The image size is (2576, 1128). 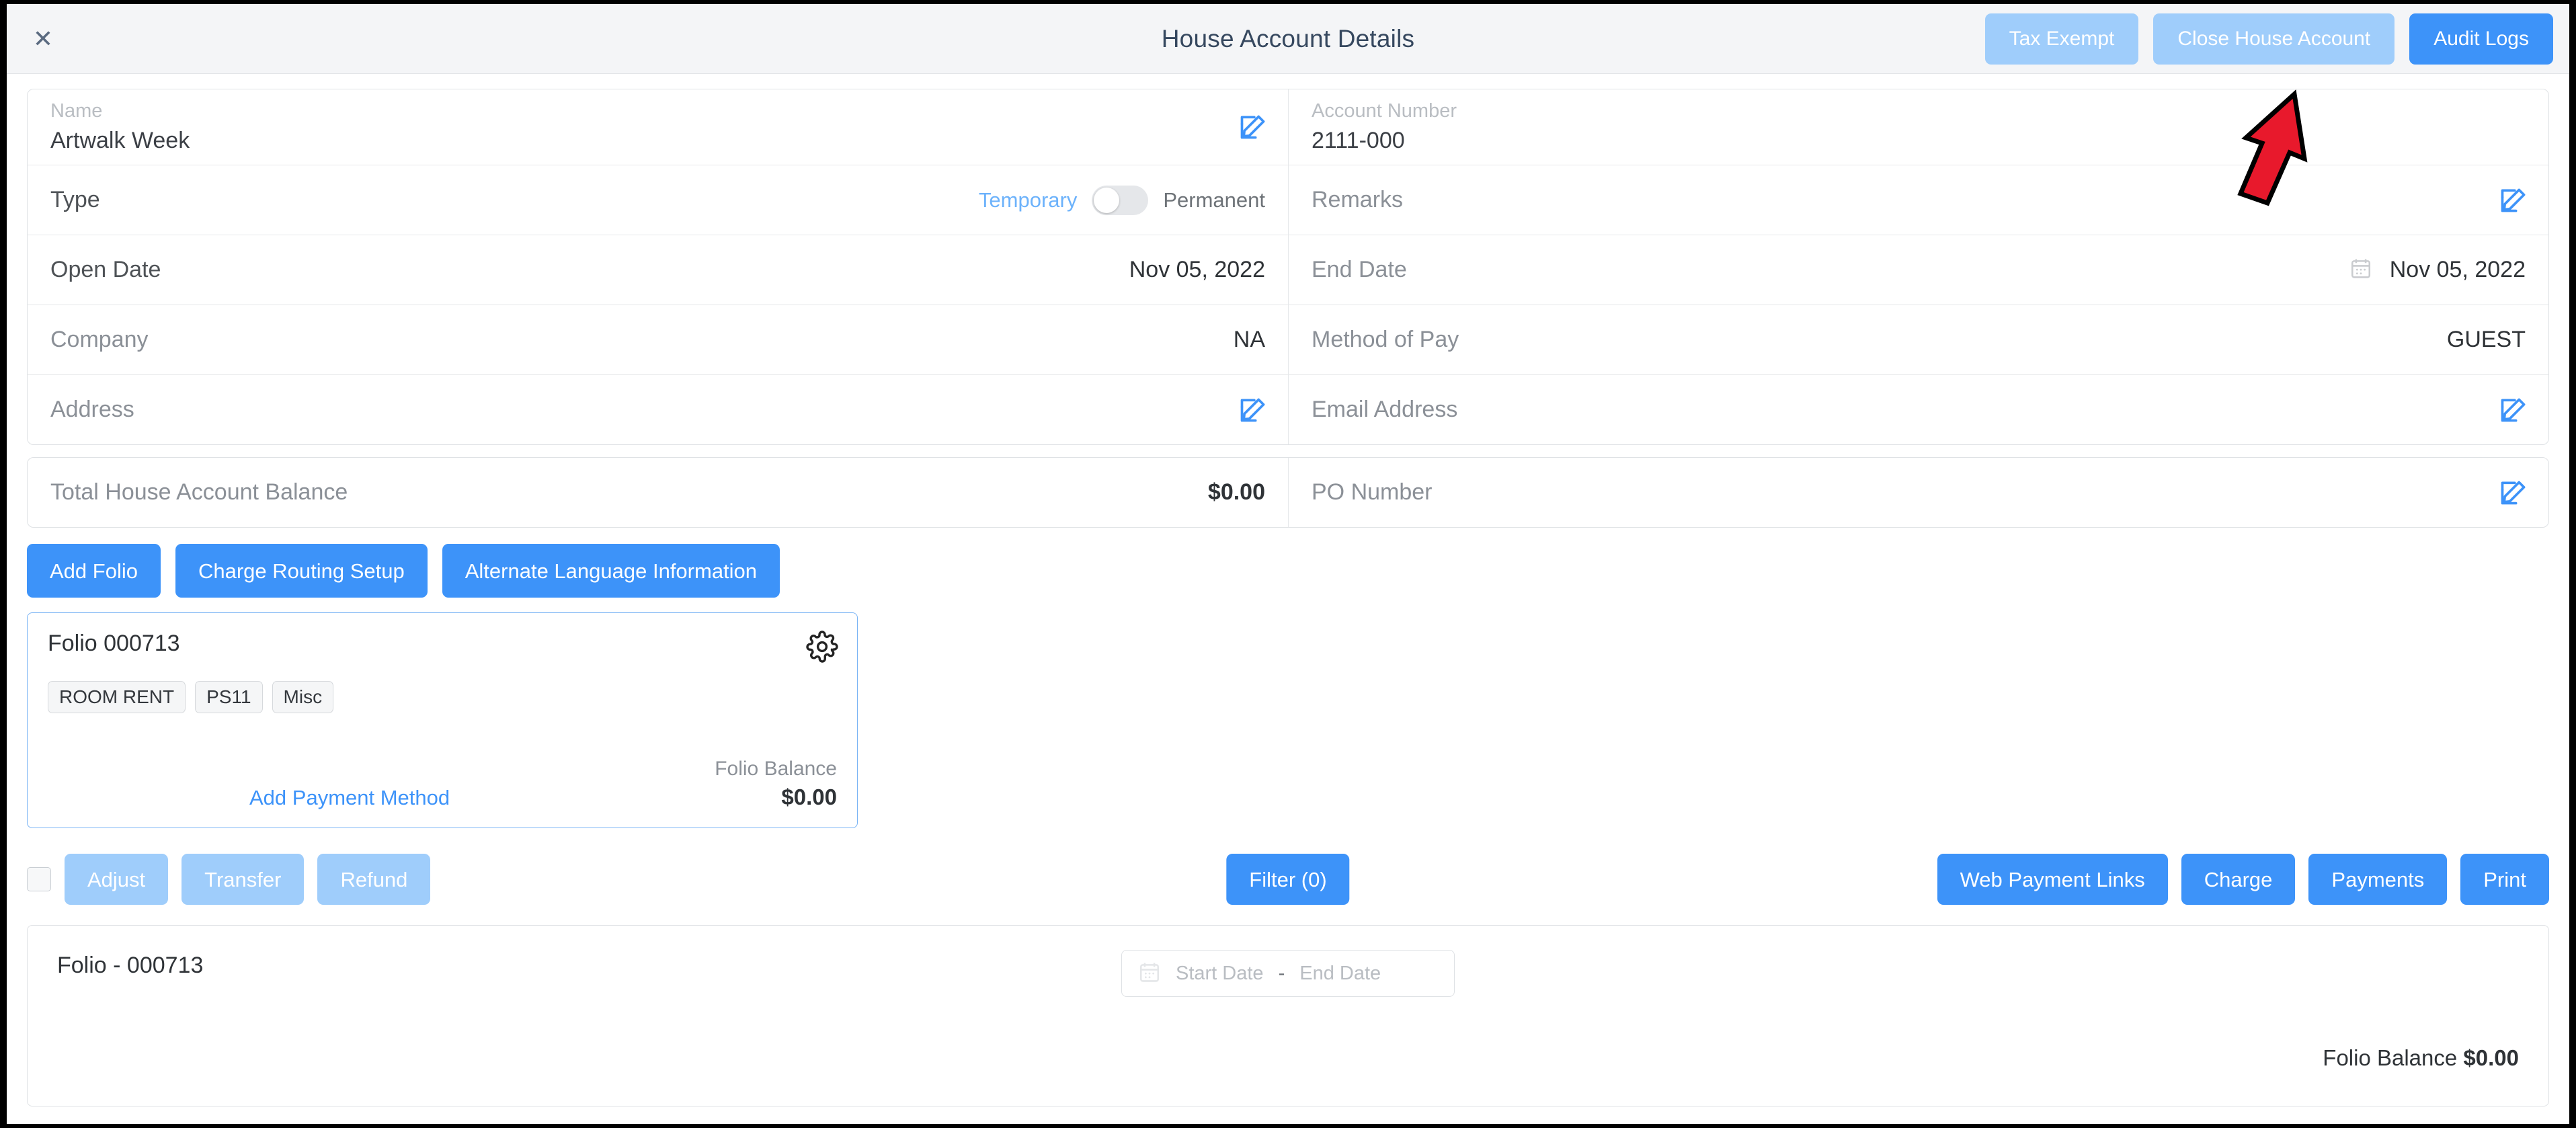 I want to click on folio-chip: Misc, so click(x=303, y=697).